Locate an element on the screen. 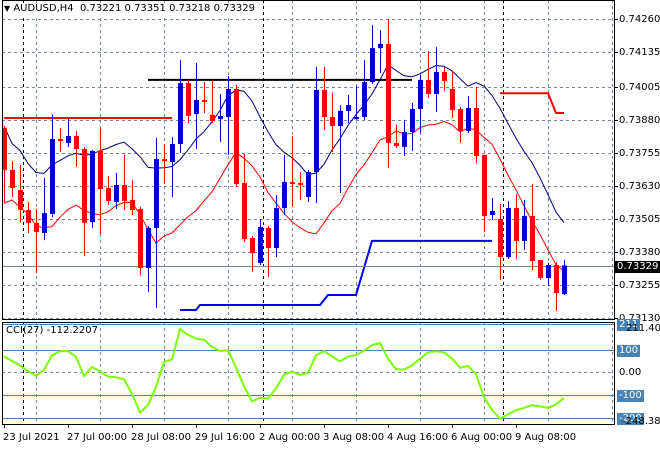  symbol-label: AUDUSD,H4 is located at coordinates (43, 8).